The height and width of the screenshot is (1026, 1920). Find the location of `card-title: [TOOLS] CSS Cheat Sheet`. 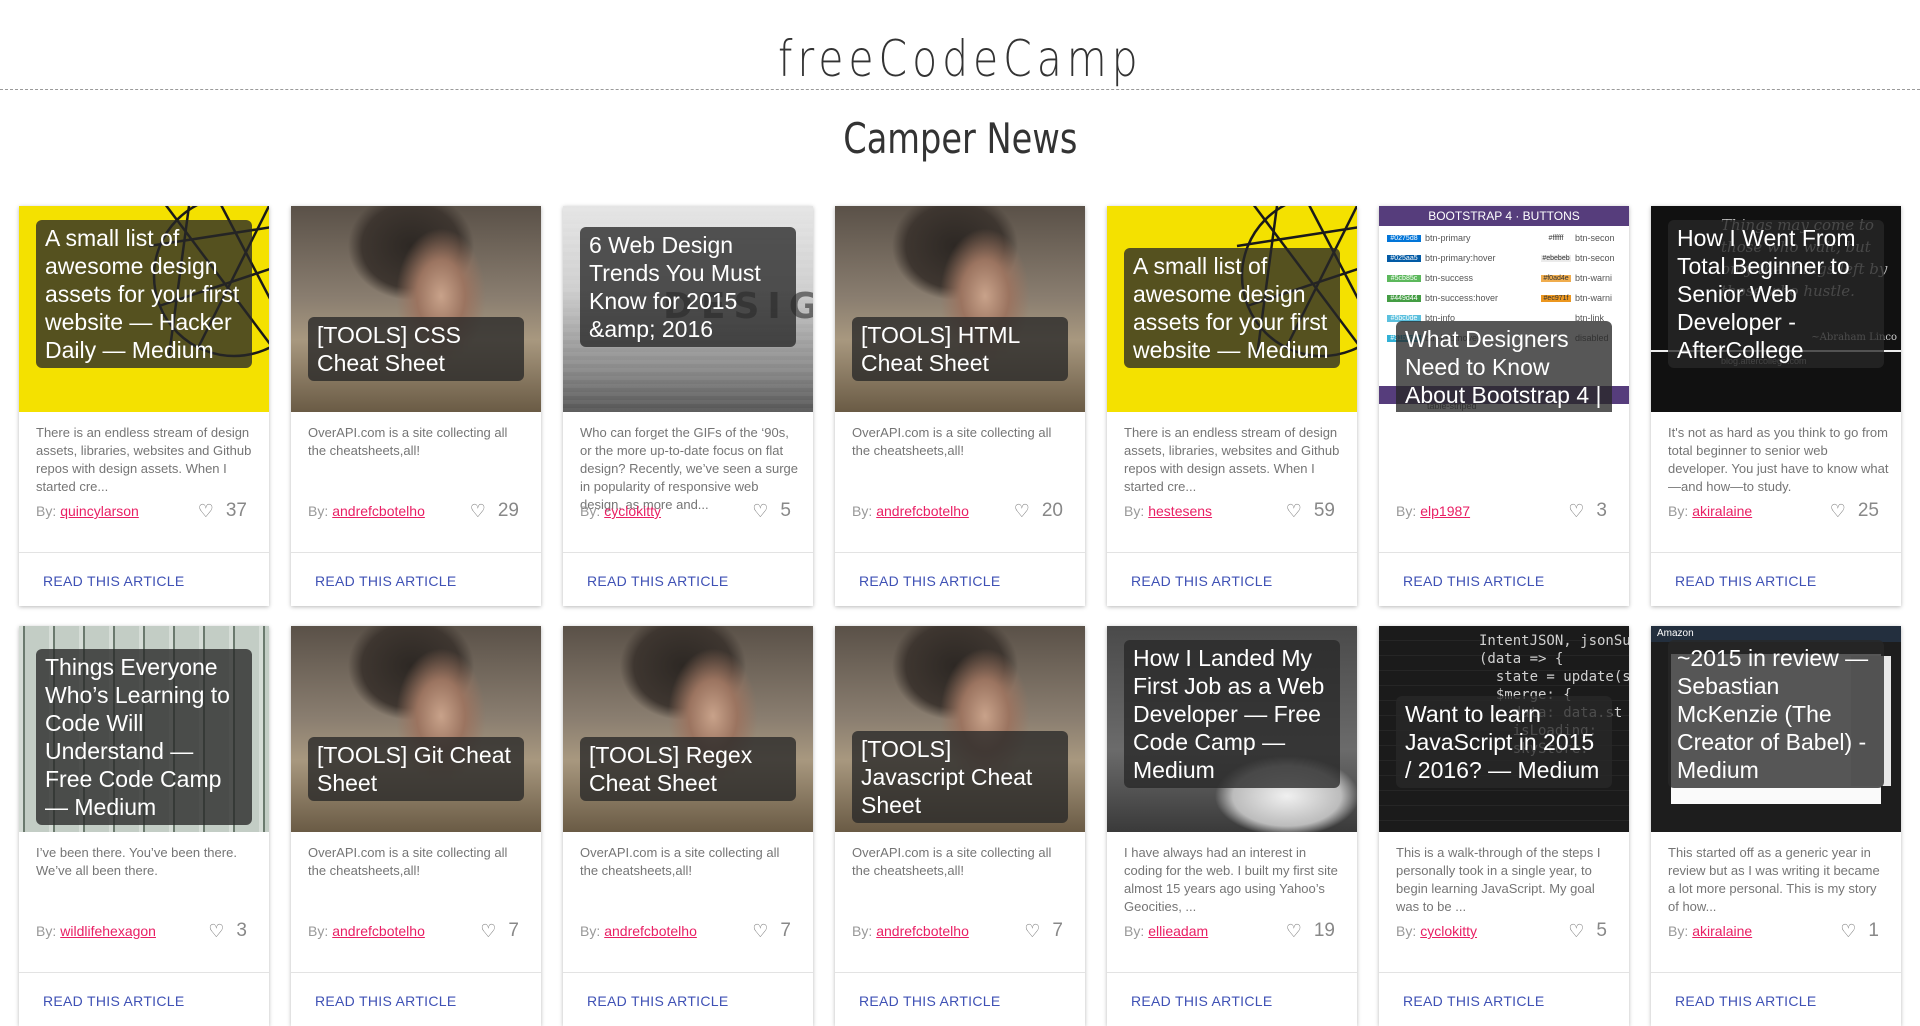

card-title: [TOOLS] CSS Cheat Sheet is located at coordinates (416, 349).